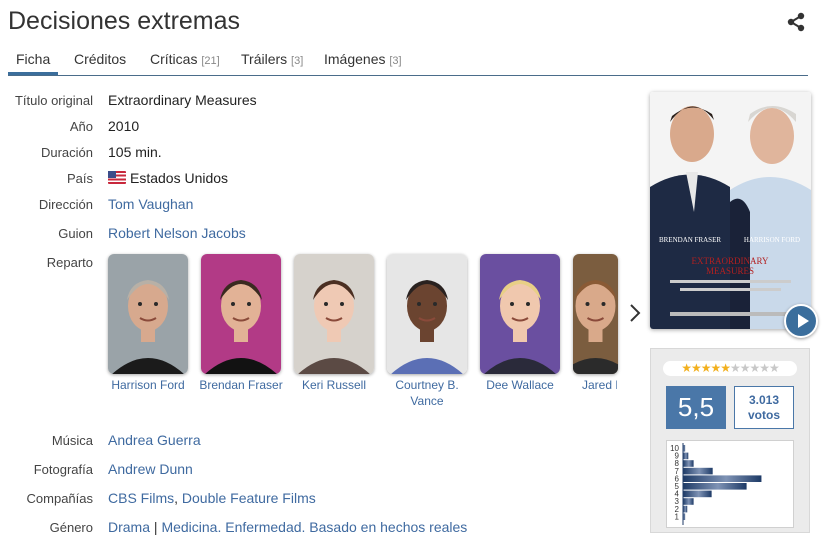 This screenshot has height=543, width=824. Describe the element at coordinates (179, 178) in the screenshot. I see `country-name: Estados Unidos` at that location.